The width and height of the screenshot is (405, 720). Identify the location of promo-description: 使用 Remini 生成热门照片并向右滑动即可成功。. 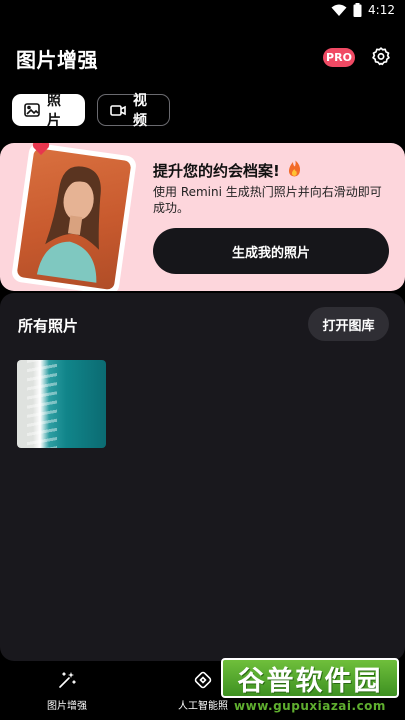
(267, 200).